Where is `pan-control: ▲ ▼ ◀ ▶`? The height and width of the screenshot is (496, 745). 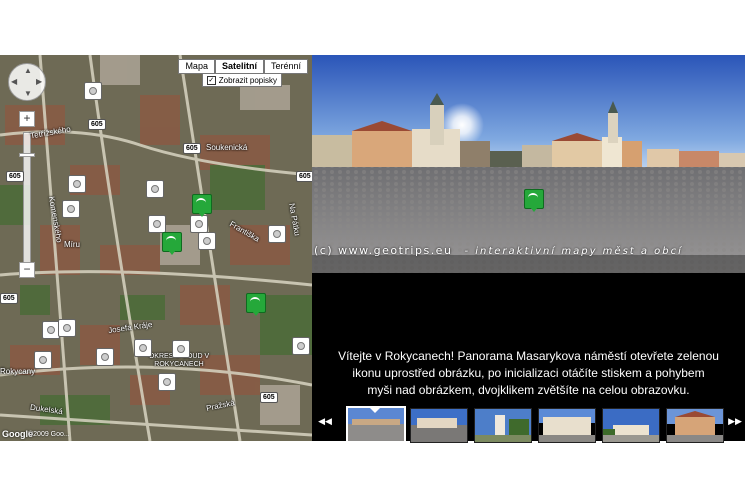
pan-control: ▲ ▼ ◀ ▶ is located at coordinates (27, 82).